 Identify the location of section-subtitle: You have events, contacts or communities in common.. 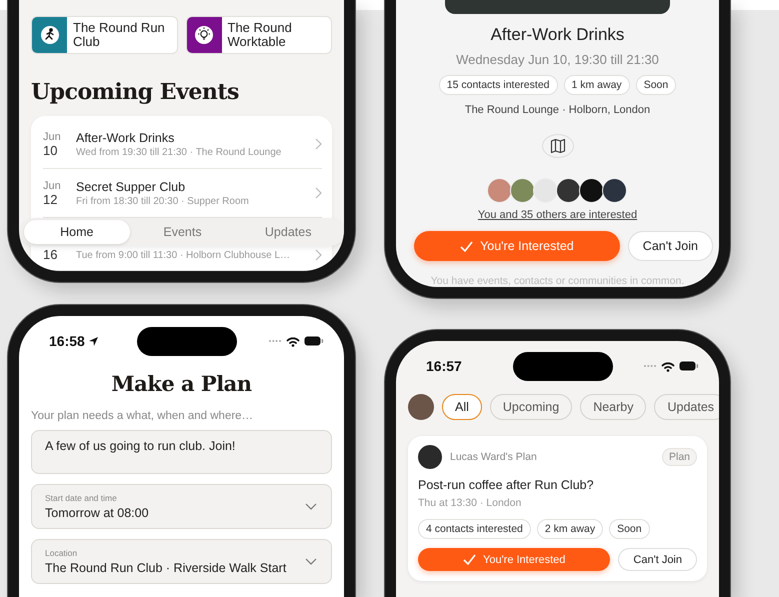
(557, 281).